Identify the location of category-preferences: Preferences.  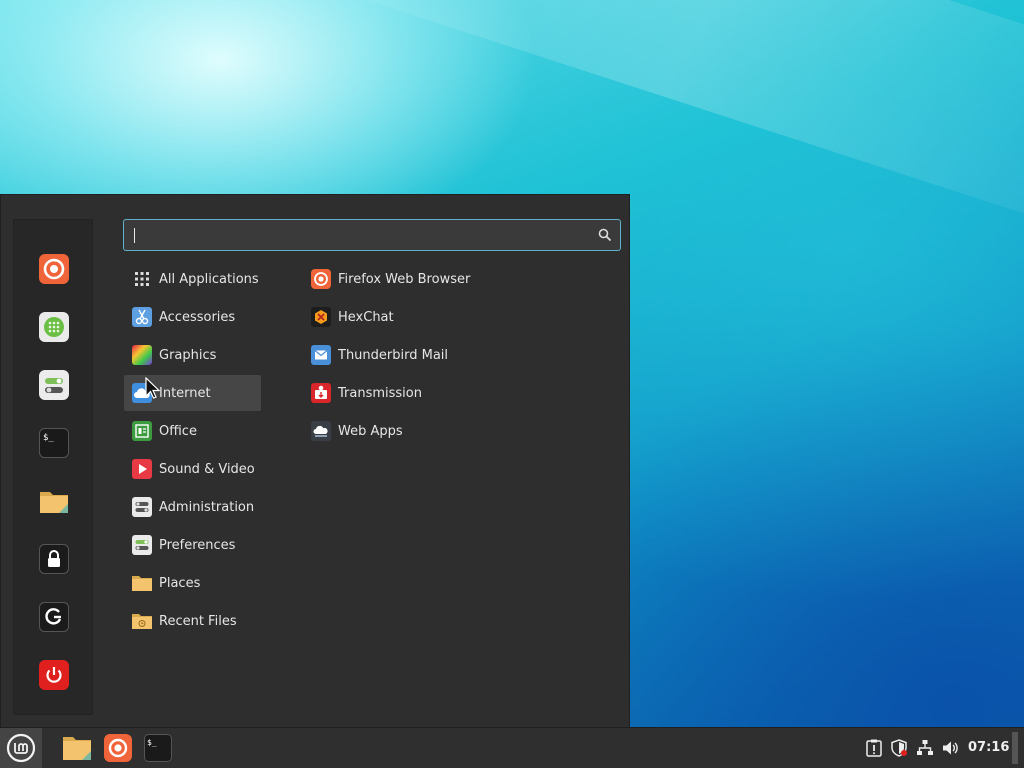
(192, 545).